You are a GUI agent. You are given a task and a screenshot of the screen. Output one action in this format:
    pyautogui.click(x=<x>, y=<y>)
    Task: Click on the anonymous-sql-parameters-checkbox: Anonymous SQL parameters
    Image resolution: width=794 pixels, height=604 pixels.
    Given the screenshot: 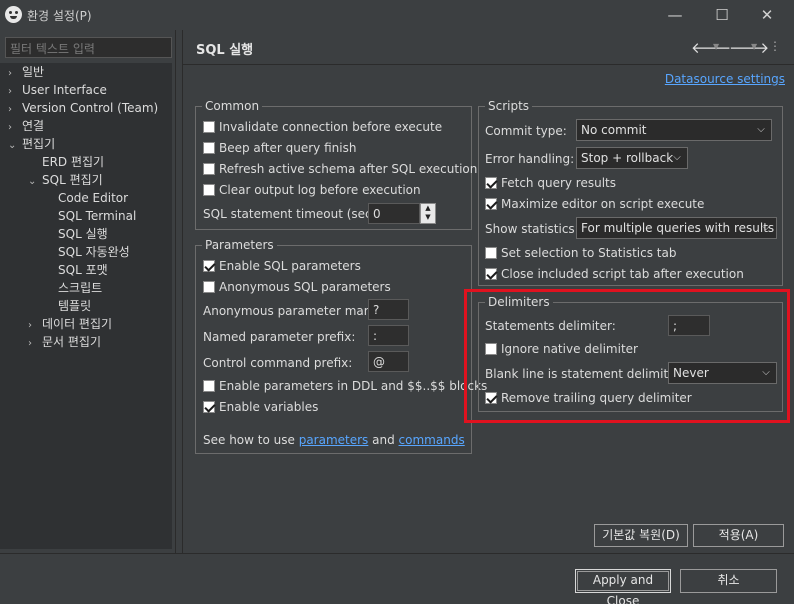 What is the action you would take?
    pyautogui.click(x=297, y=287)
    